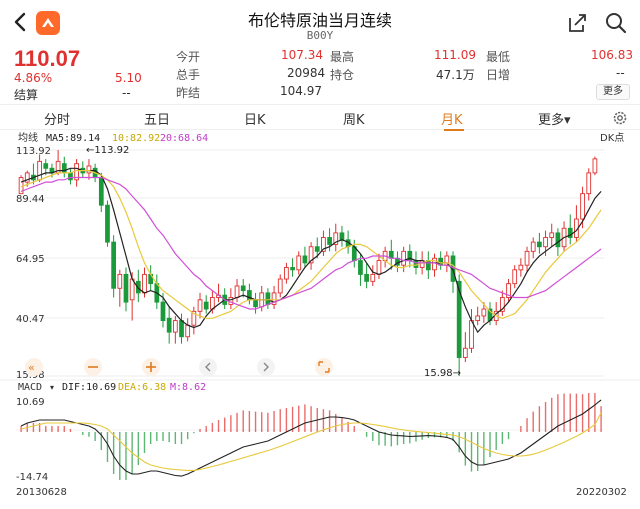 This screenshot has height=509, width=640. What do you see at coordinates (455, 75) in the screenshot?
I see `open-interest-value: 47.1万` at bounding box center [455, 75].